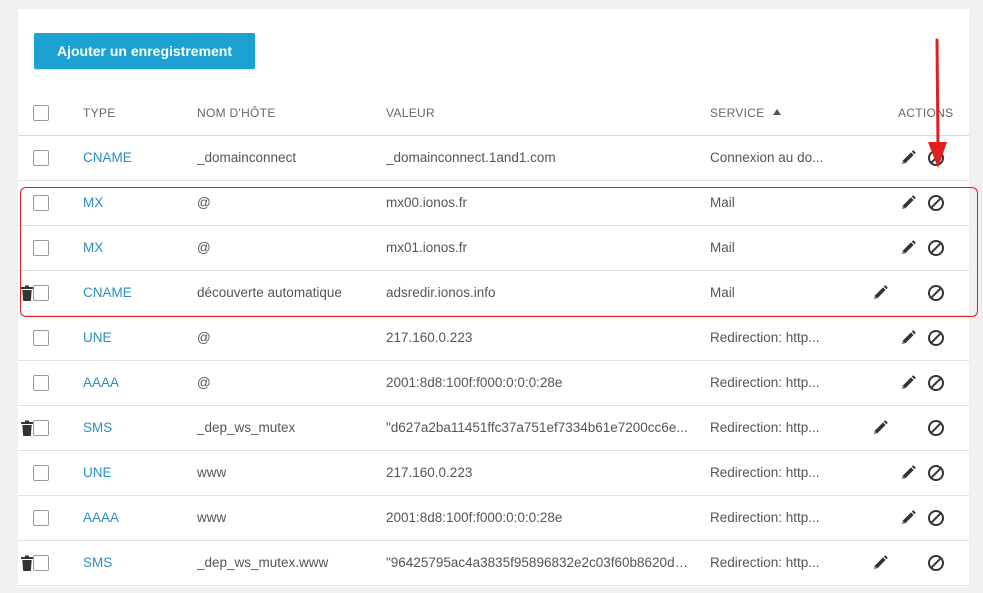 The height and width of the screenshot is (593, 983). Describe the element at coordinates (269, 292) in the screenshot. I see `record-host: découverte automatique` at that location.